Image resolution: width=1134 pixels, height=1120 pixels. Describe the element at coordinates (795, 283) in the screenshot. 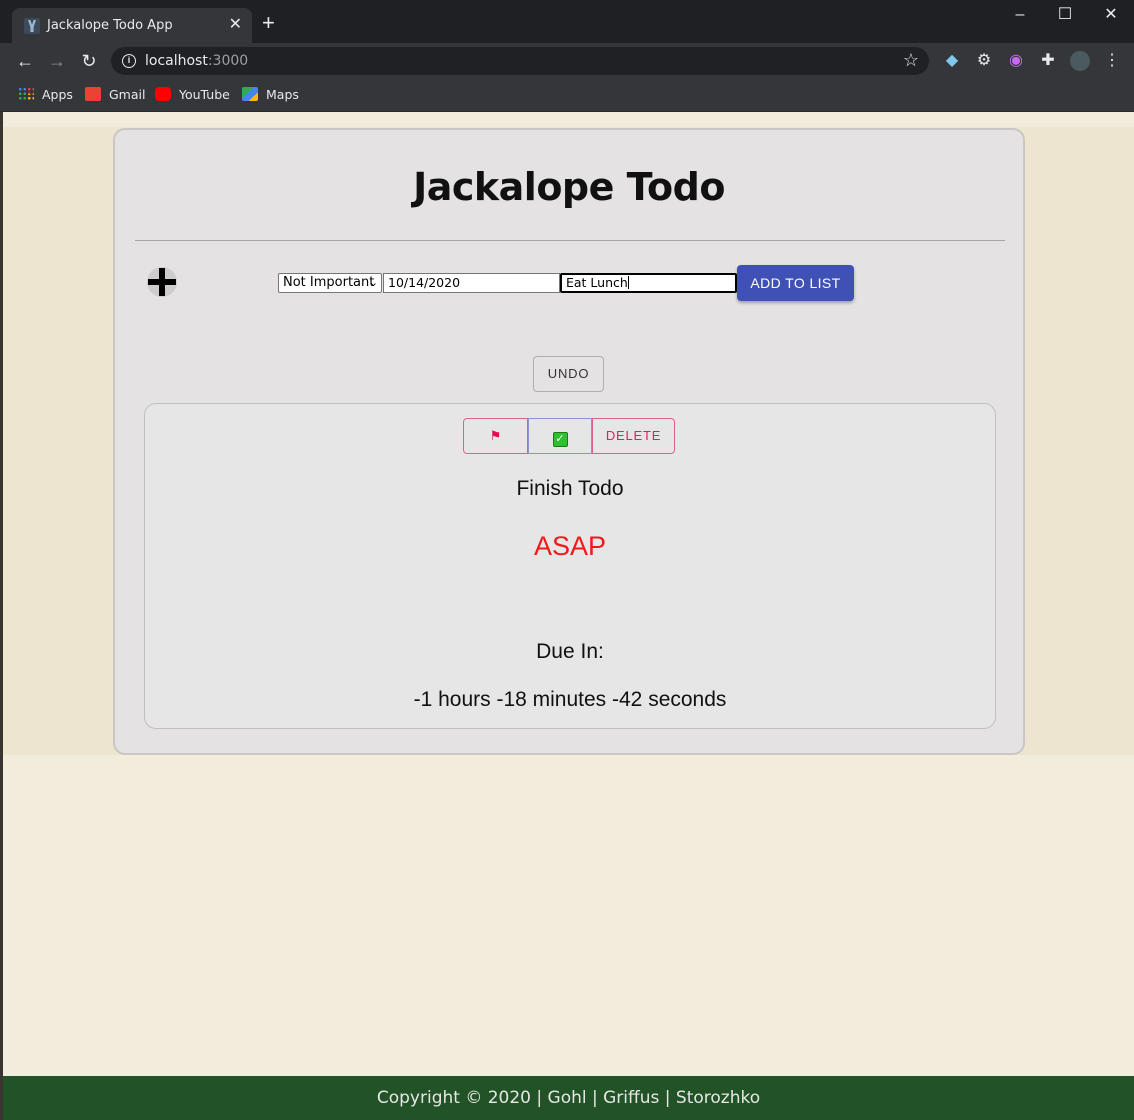

I see `add-to-list-button: ADD TO LIST` at that location.